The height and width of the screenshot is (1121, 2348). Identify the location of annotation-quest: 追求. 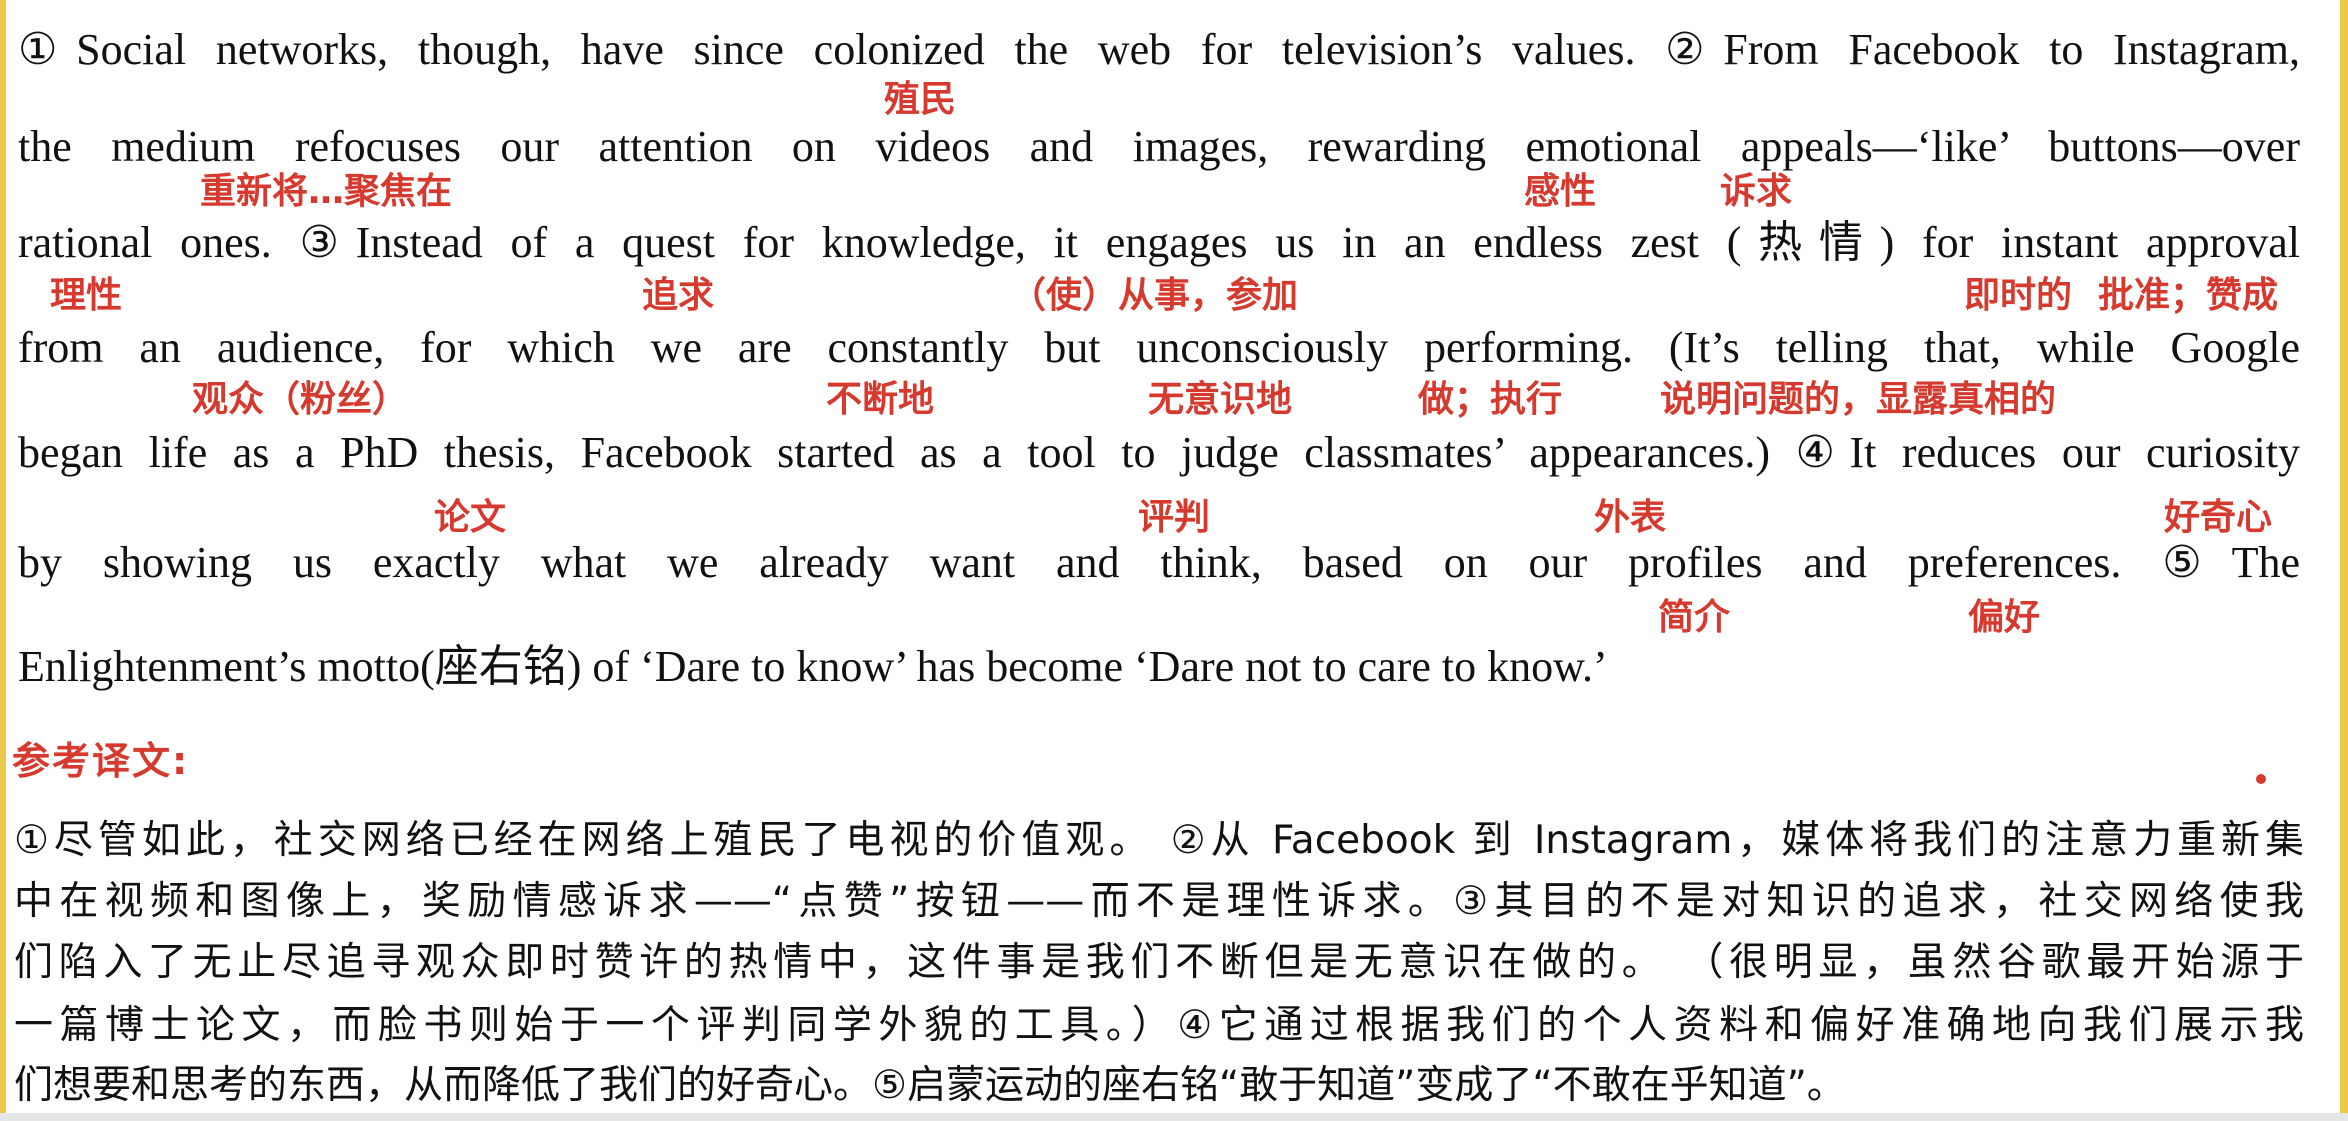
(678, 295).